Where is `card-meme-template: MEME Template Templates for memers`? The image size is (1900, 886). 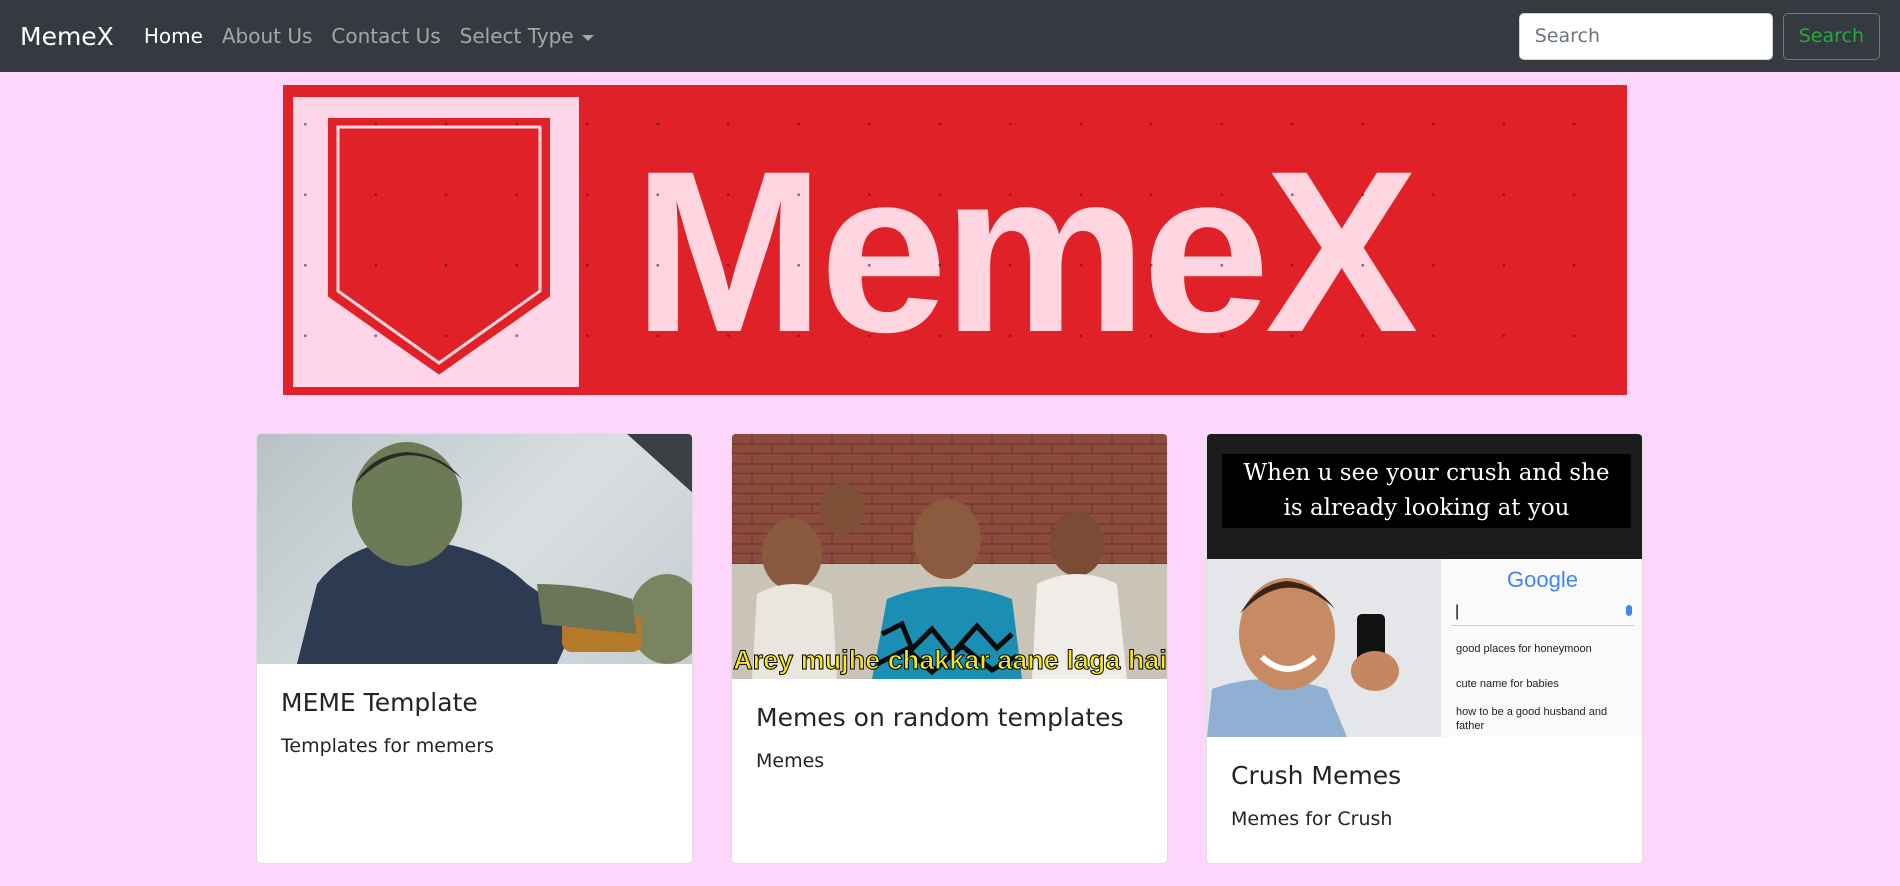
card-meme-template: MEME Template Templates for memers is located at coordinates (474, 648).